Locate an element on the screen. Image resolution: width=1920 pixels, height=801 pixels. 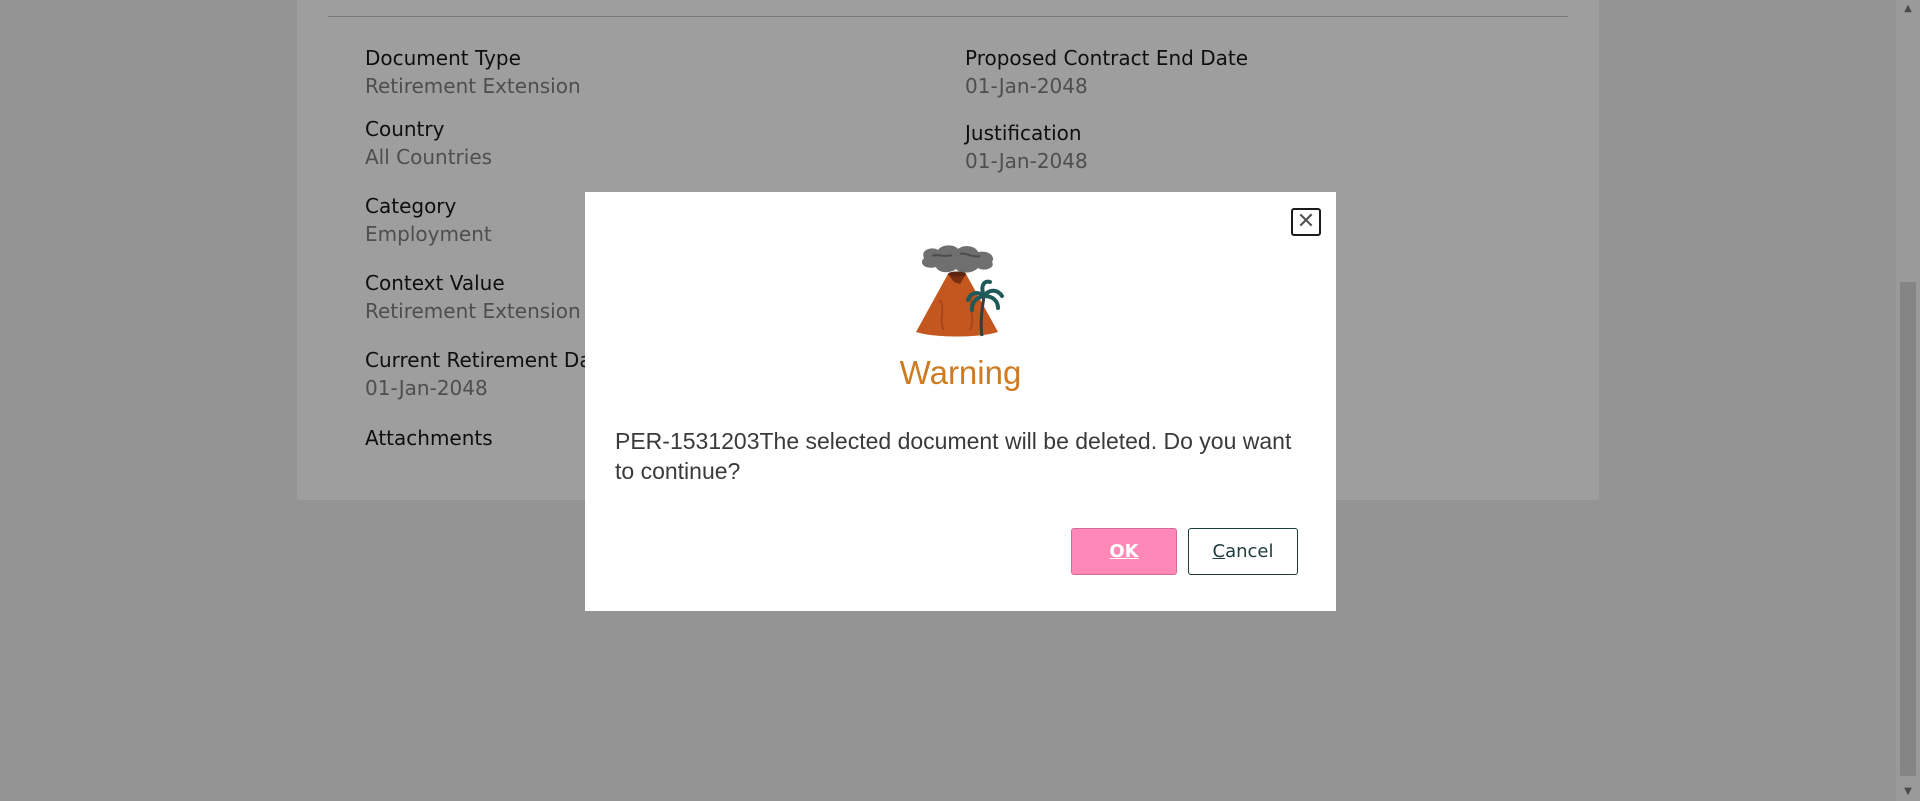
field-category: Category Employment is located at coordinates (428, 220).